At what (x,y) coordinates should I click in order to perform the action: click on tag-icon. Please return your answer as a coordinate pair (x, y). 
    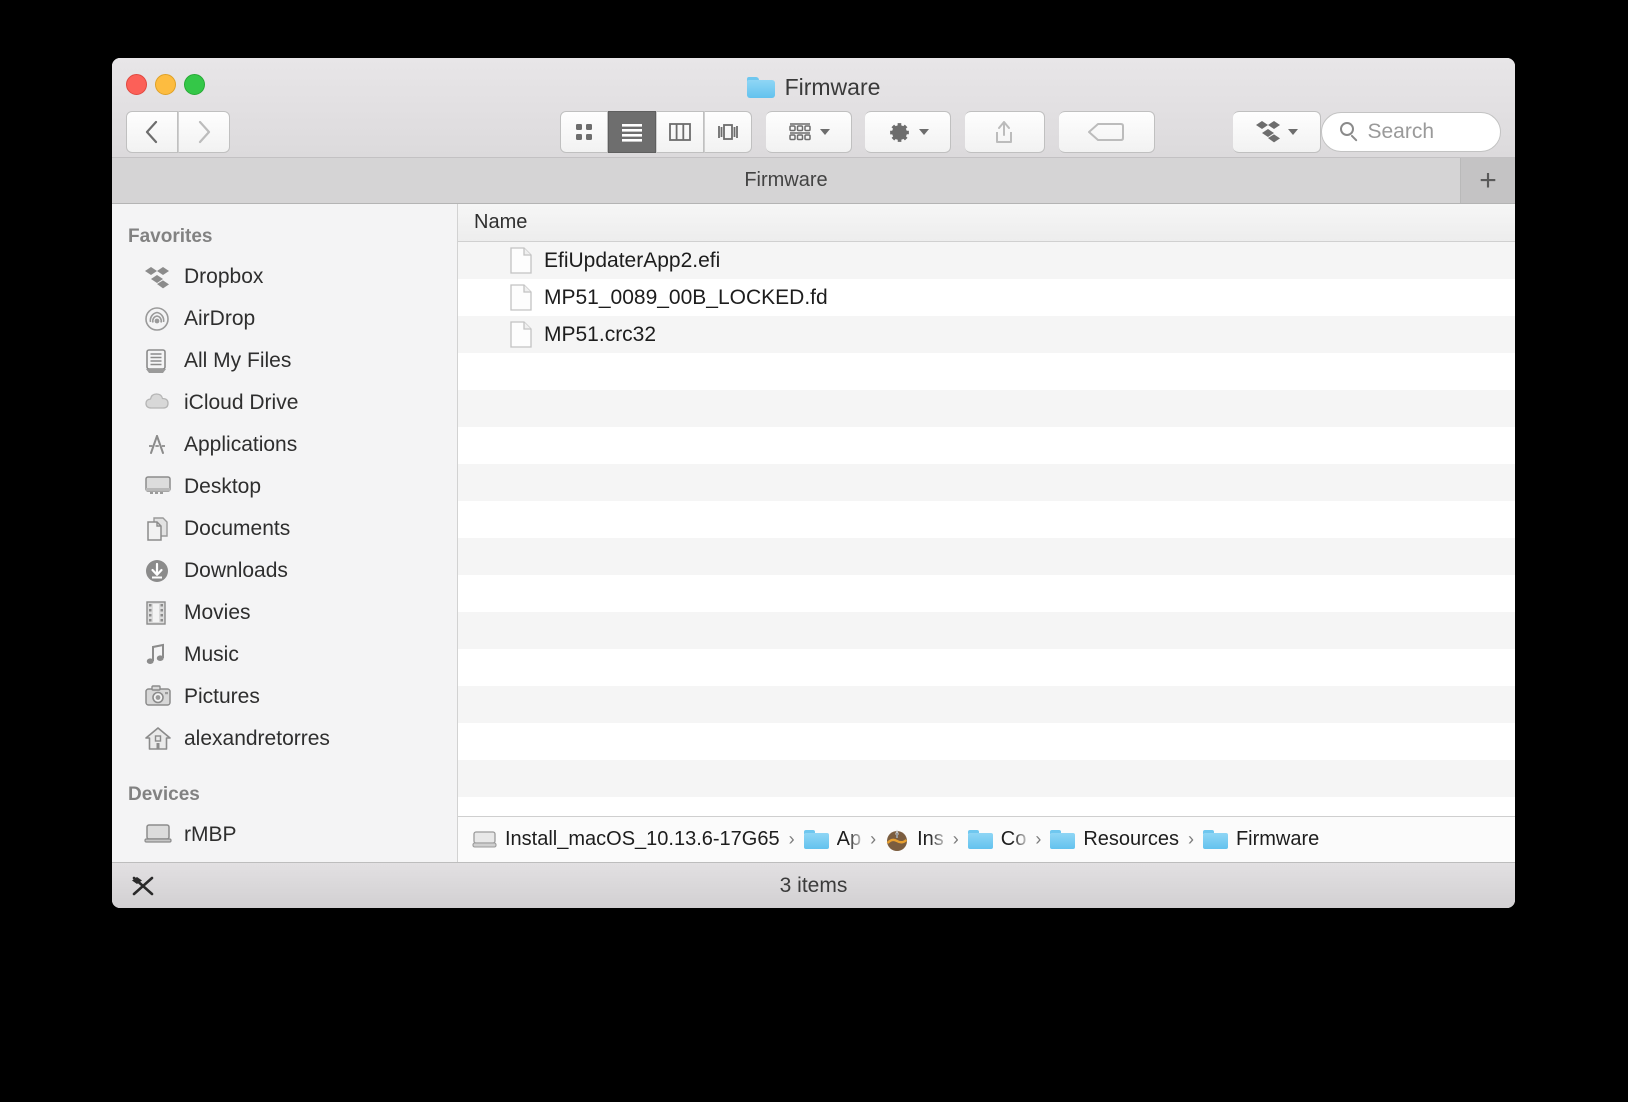
    Looking at the image, I should click on (1106, 132).